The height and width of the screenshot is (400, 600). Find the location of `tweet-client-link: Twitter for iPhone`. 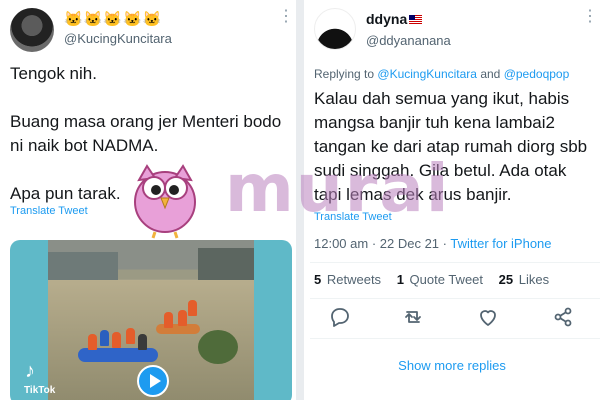

tweet-client-link: Twitter for iPhone is located at coordinates (500, 243).